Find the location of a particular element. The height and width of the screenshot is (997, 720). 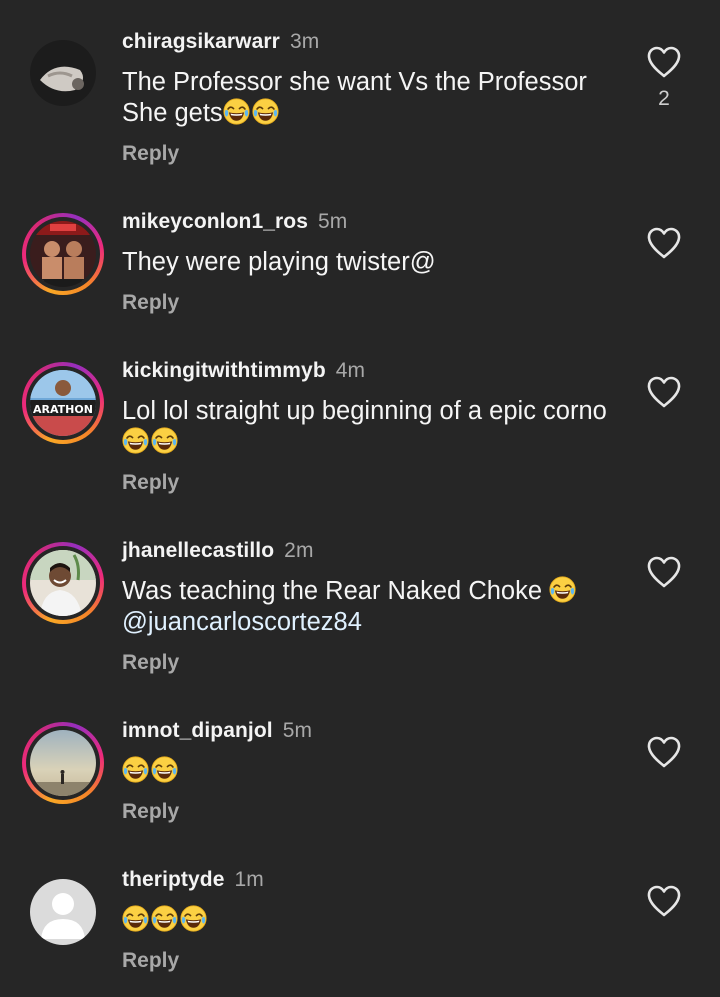

comment-body: They were playing twister@ is located at coordinates (279, 262).